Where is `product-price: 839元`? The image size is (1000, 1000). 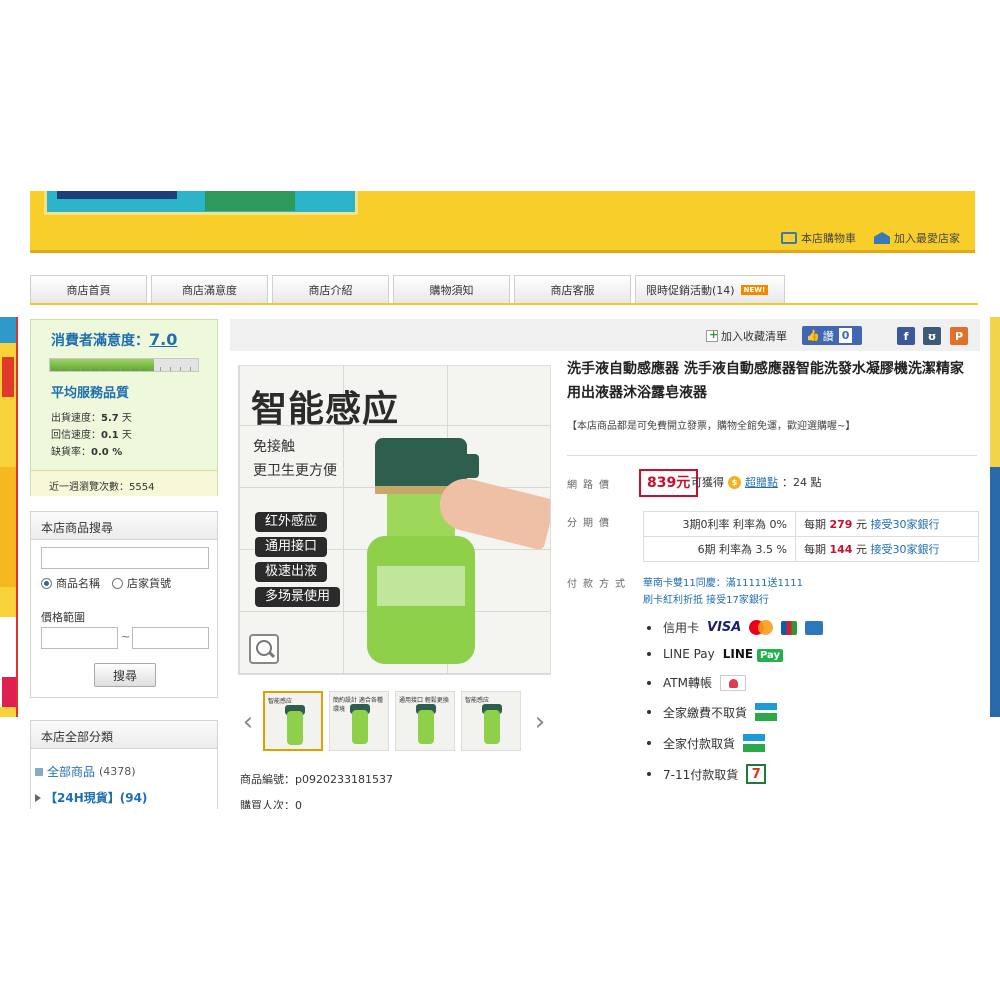 product-price: 839元 is located at coordinates (669, 483).